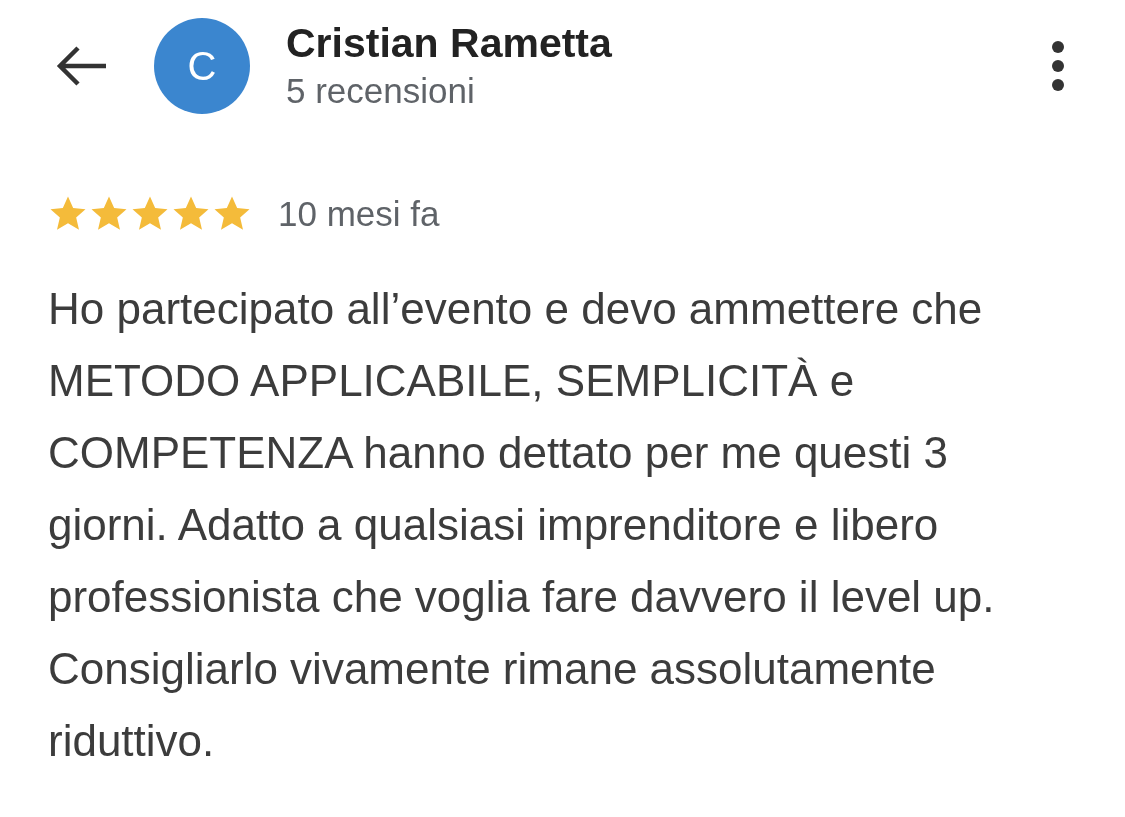  I want to click on review-time: 10 mesi fa, so click(359, 214).